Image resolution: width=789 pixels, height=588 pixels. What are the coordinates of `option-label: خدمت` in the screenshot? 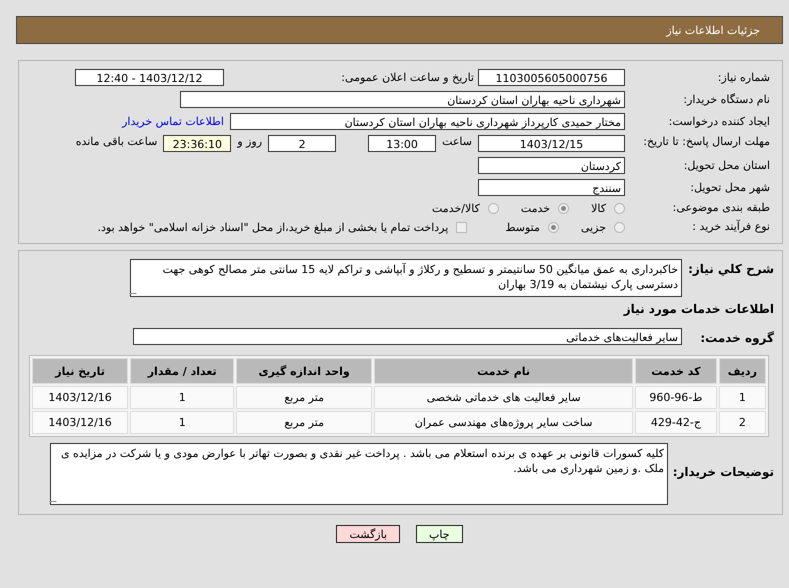 It's located at (535, 208).